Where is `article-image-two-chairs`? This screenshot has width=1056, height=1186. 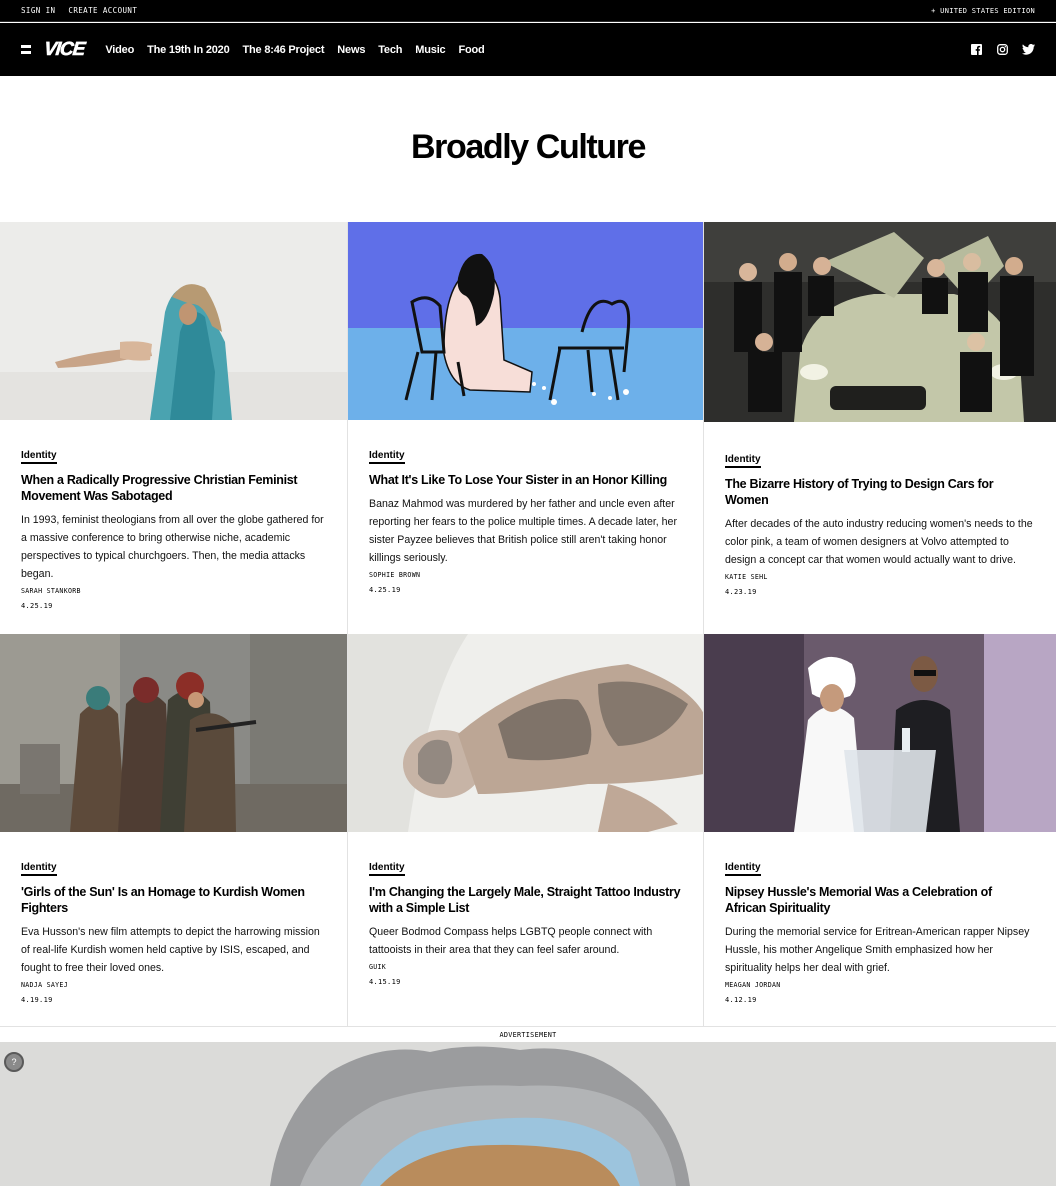
article-image-two-chairs is located at coordinates (525, 321).